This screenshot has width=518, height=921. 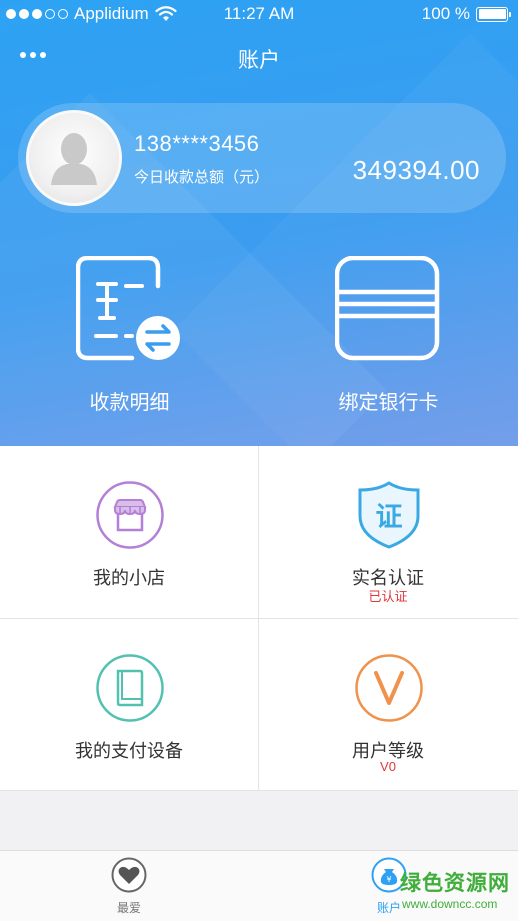 What do you see at coordinates (130, 515) in the screenshot?
I see `shop-icon` at bounding box center [130, 515].